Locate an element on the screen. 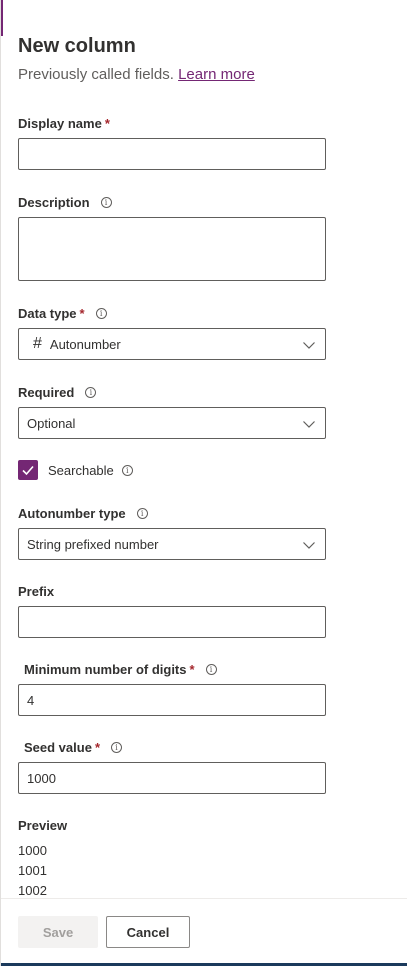 This screenshot has width=407, height=966. prefix-input is located at coordinates (172, 622).